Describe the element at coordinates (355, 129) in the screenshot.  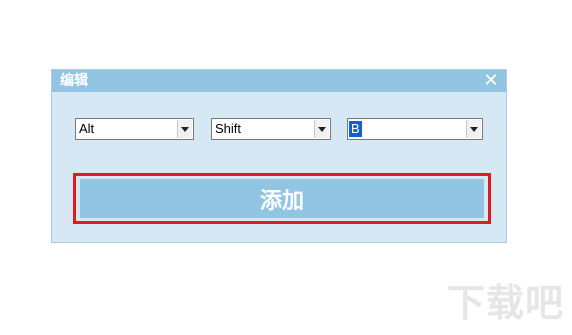
I see `select-value: B` at that location.